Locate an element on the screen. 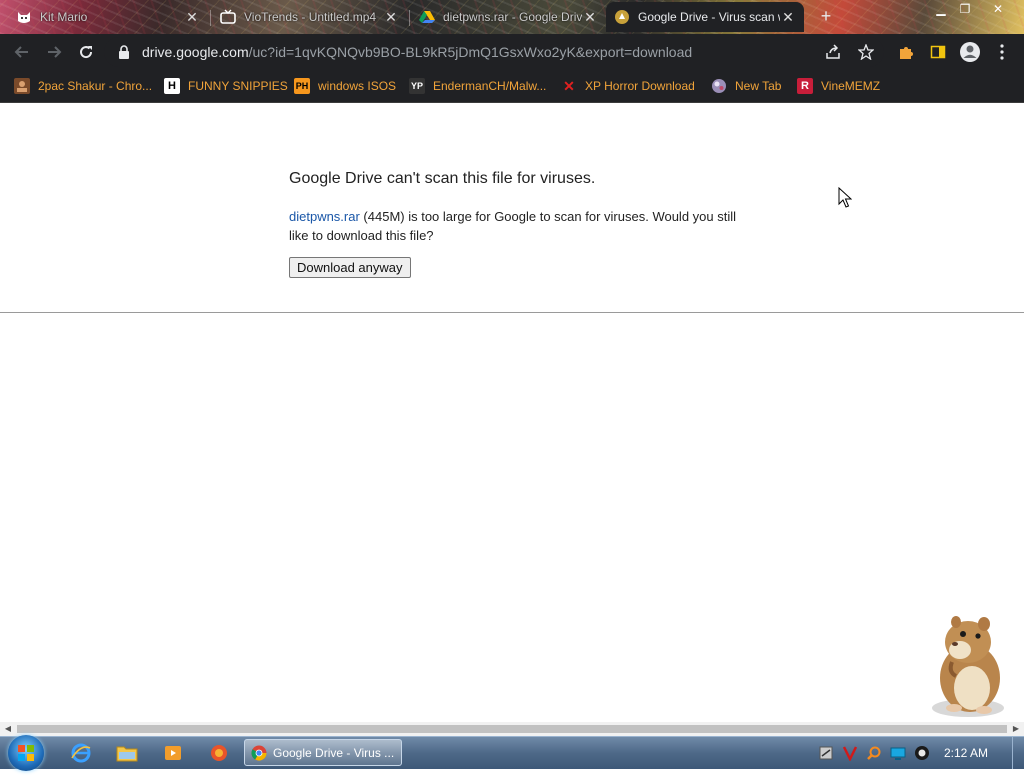 The width and height of the screenshot is (1024, 776). profile-button is located at coordinates (970, 52).